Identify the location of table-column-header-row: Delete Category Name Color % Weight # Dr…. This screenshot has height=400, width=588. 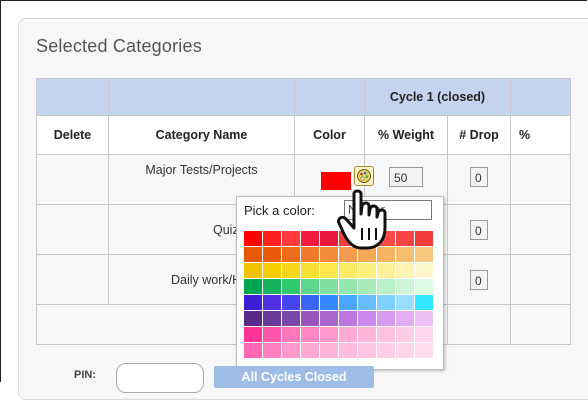
(303, 135).